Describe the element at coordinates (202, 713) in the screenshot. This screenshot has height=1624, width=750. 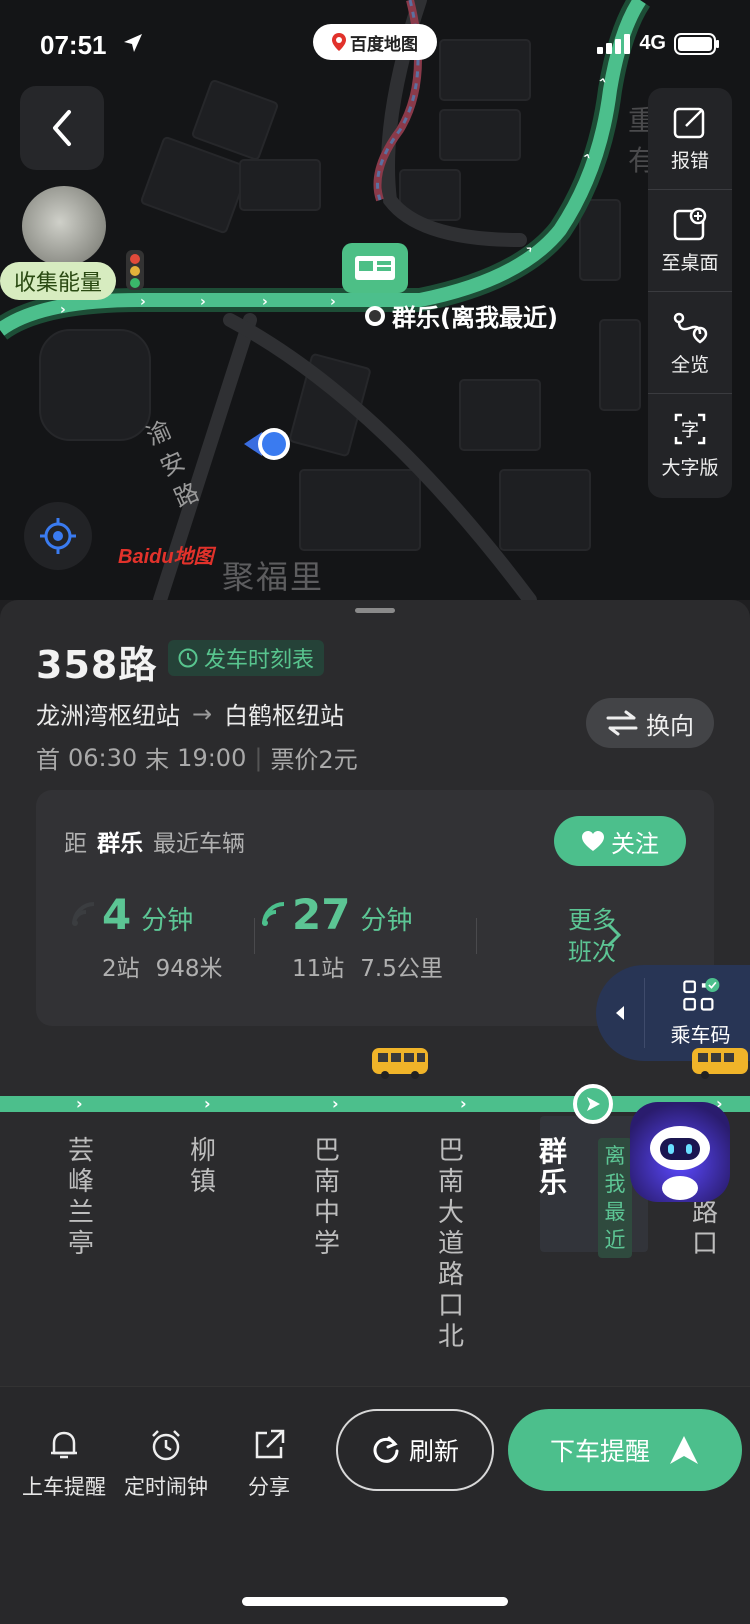
I see `arrow-right-icon: →` at that location.